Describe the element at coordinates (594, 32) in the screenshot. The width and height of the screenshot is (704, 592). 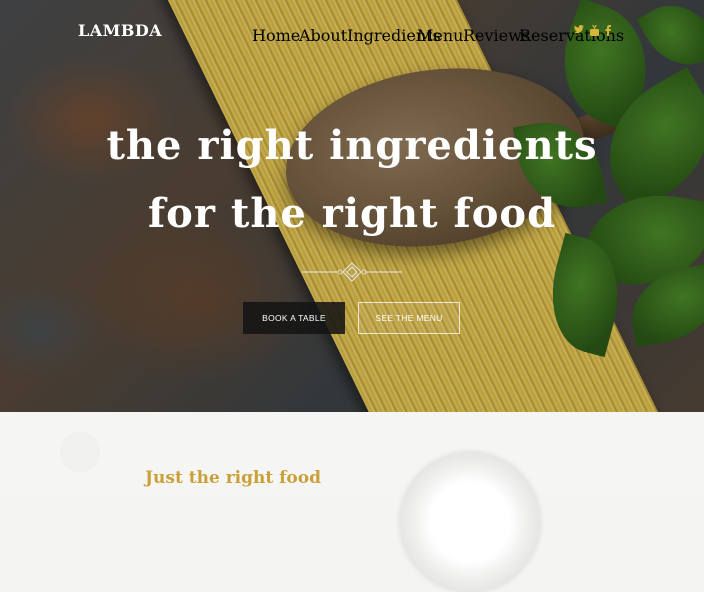
I see `youtube-icon` at that location.